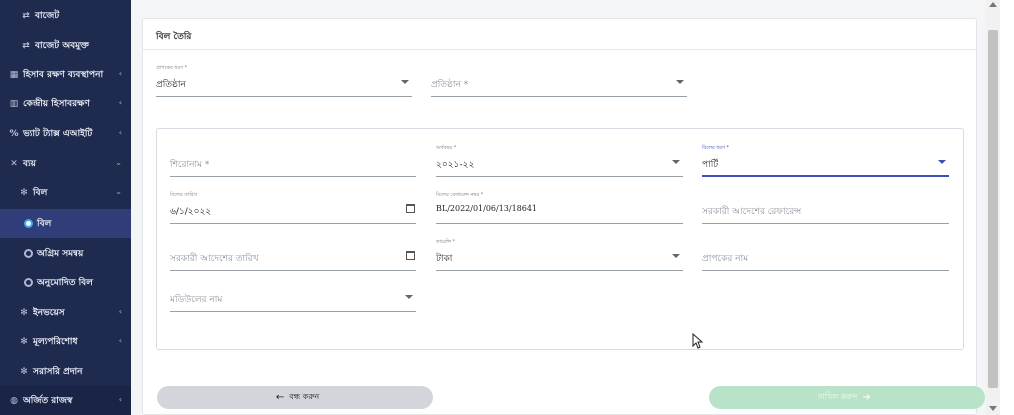 This screenshot has height=415, width=1014. I want to click on bill-type-select: বিলের ধরণ * পার্টি, so click(825, 161).